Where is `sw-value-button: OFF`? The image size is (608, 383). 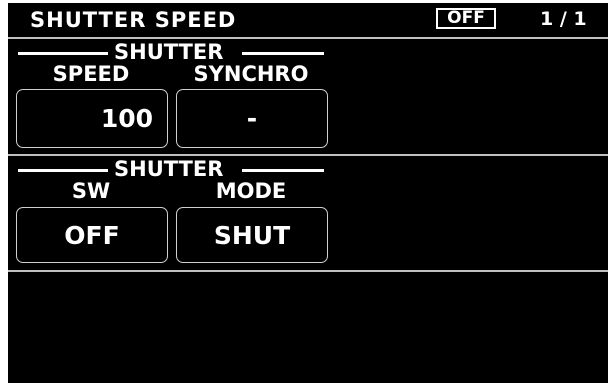 sw-value-button: OFF is located at coordinates (92, 235).